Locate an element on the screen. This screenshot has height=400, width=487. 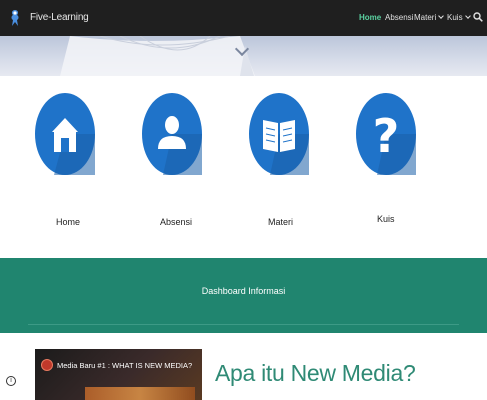
nav-materi-label: Materi is located at coordinates (425, 17).